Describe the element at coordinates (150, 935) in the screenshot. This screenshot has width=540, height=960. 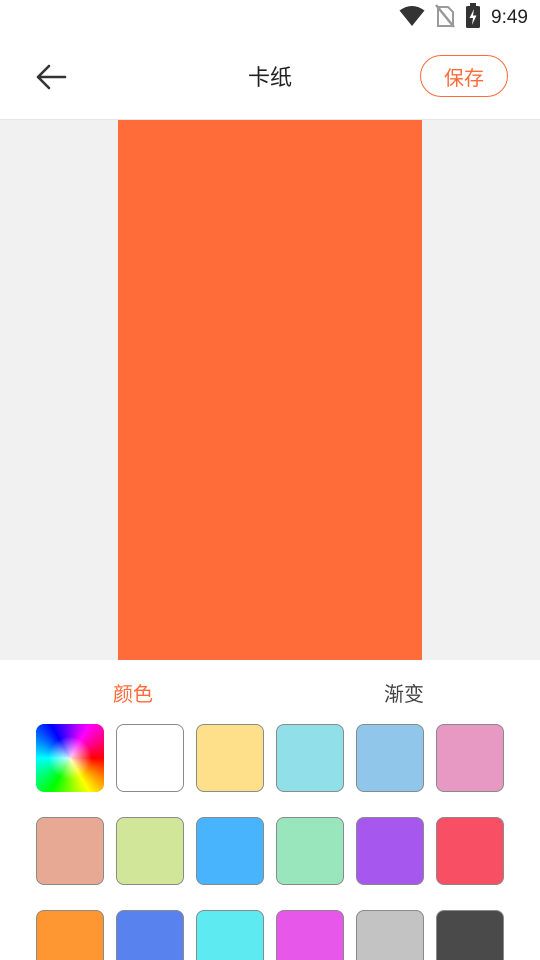
I see `swatch-royal-blue` at that location.